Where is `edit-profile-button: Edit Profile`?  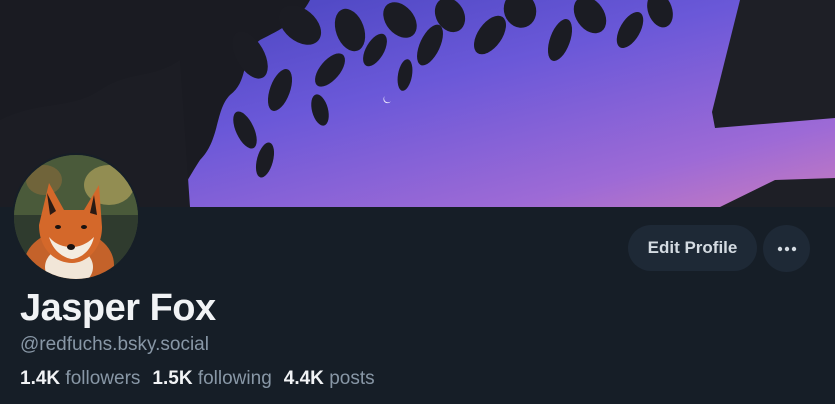
edit-profile-button: Edit Profile is located at coordinates (692, 248).